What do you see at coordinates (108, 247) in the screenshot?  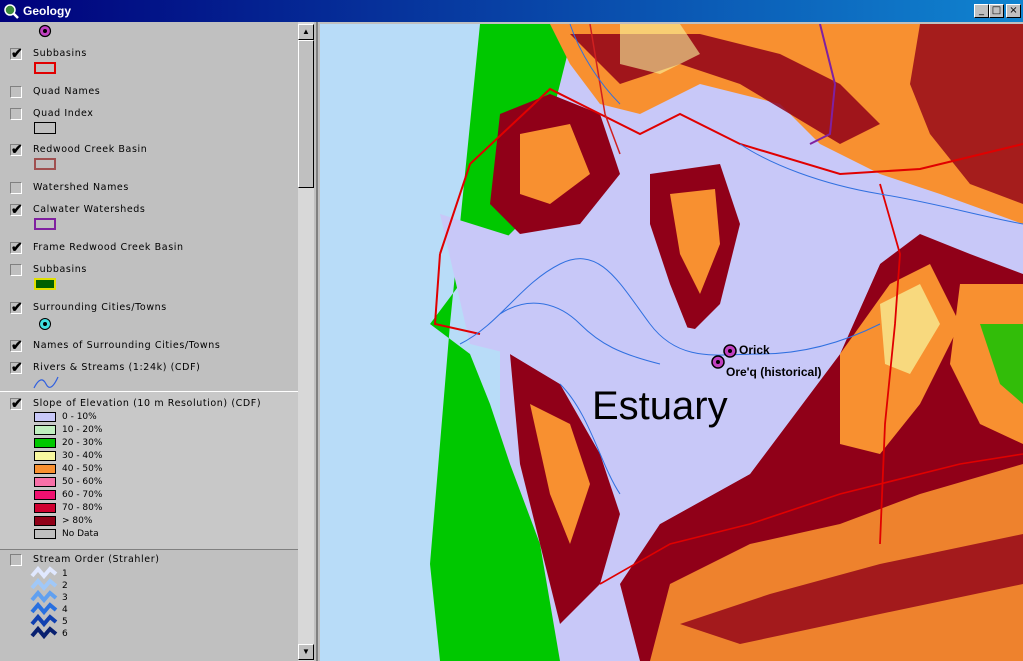 I see `layer-label: Frame Redwood Creek Basin` at bounding box center [108, 247].